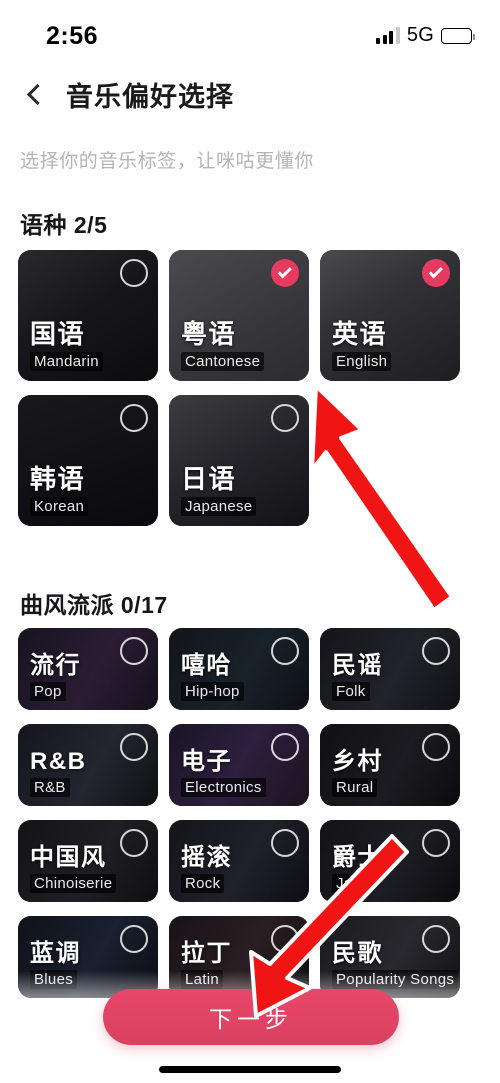 Image resolution: width=500 pixels, height=1083 pixels. I want to click on home-indicator, so click(250, 1069).